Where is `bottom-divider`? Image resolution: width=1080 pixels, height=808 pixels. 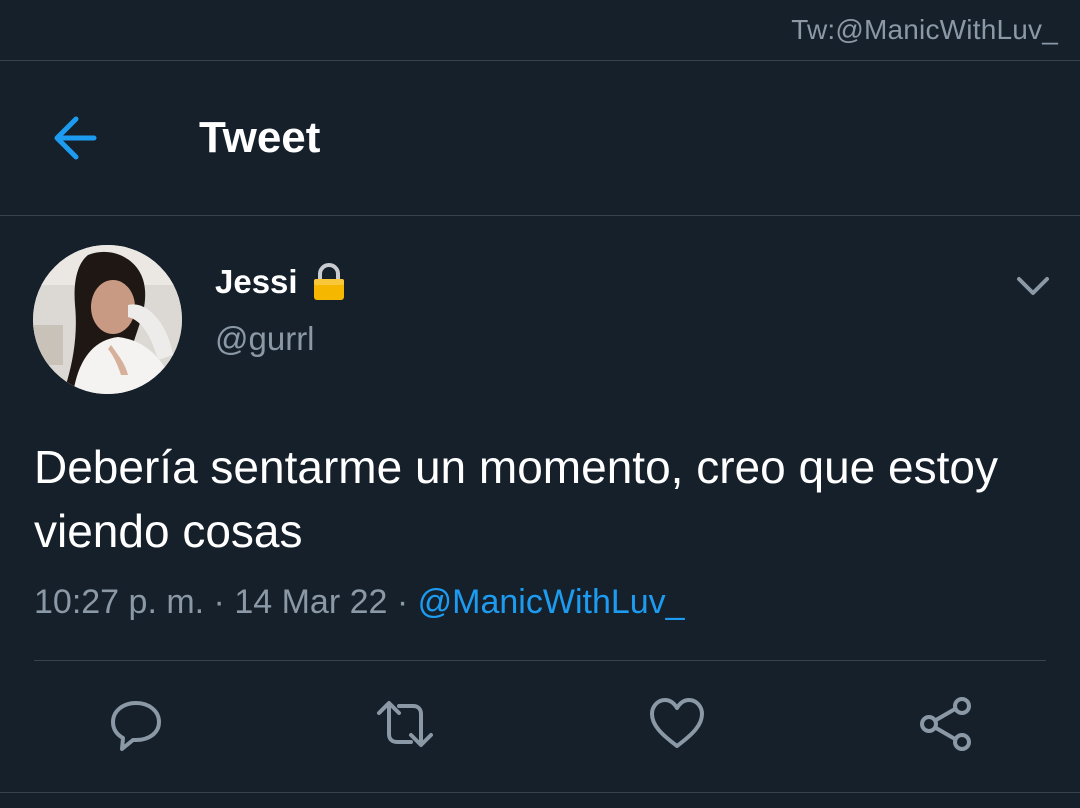 bottom-divider is located at coordinates (540, 792).